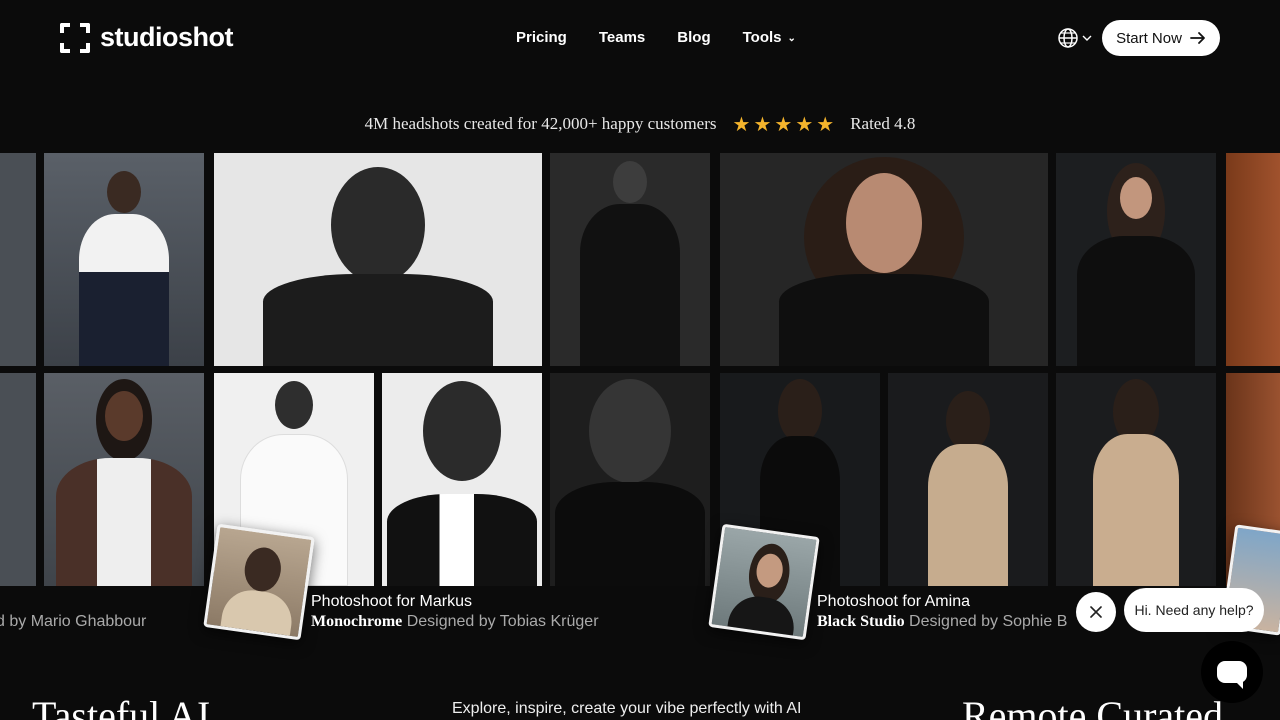 The height and width of the screenshot is (720, 1280). What do you see at coordinates (1093, 706) in the screenshot?
I see `section-heading-right: Remote Curated` at bounding box center [1093, 706].